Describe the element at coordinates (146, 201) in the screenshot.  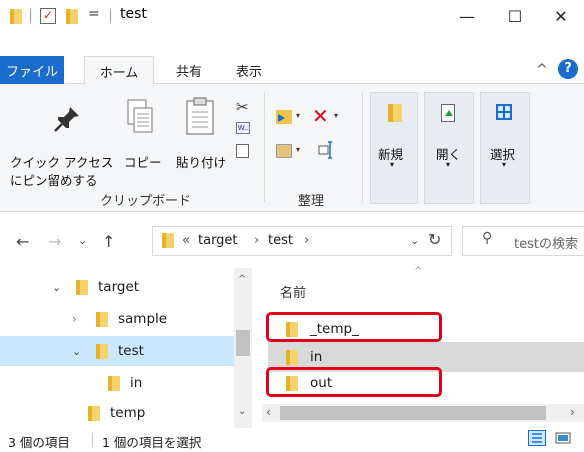
I see `clipboard-group-label: クリップボード` at that location.